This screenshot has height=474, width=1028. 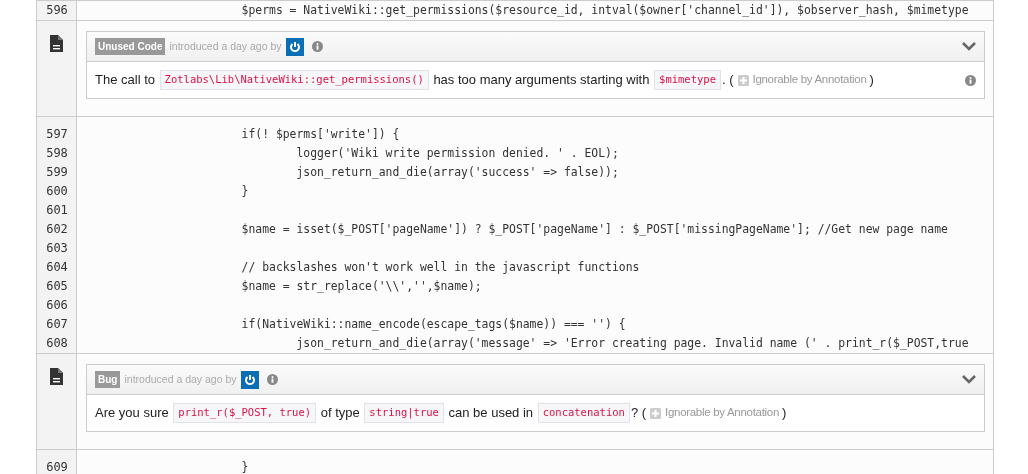 What do you see at coordinates (294, 80) in the screenshot?
I see `code-snippet: Zotlabs\Lib\NativeWiki::get_permissions()` at bounding box center [294, 80].